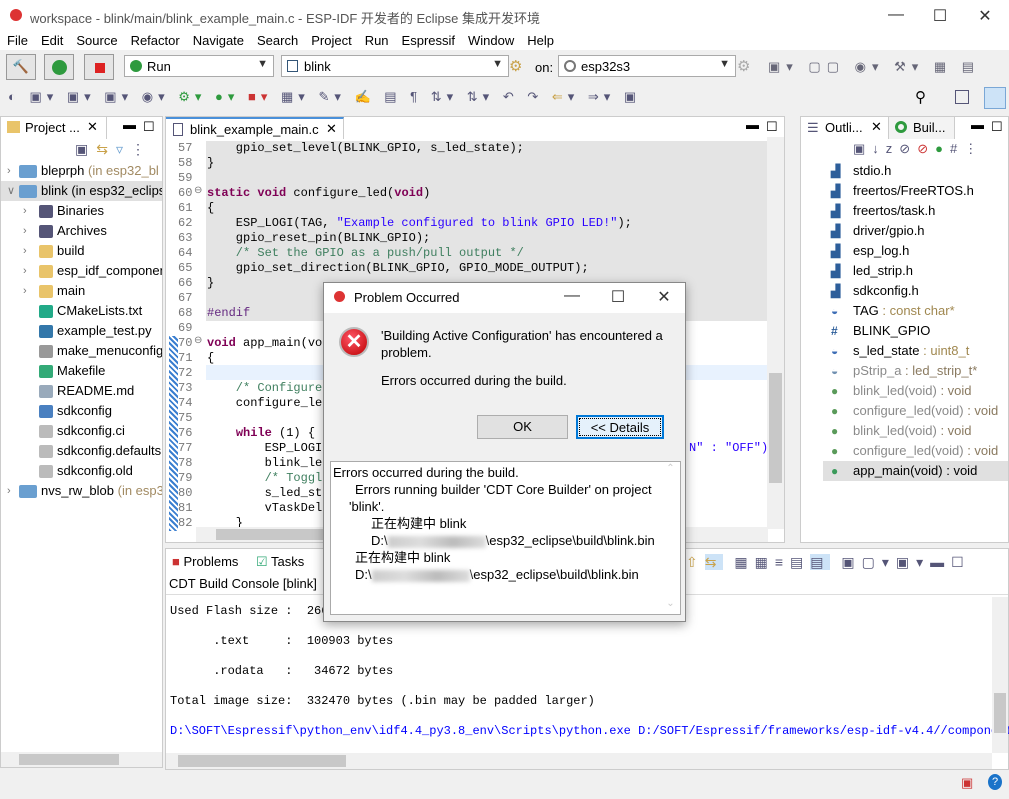 The width and height of the screenshot is (1009, 799). What do you see at coordinates (81, 471) in the screenshot?
I see `tree-item: sdkconfig.old` at bounding box center [81, 471].